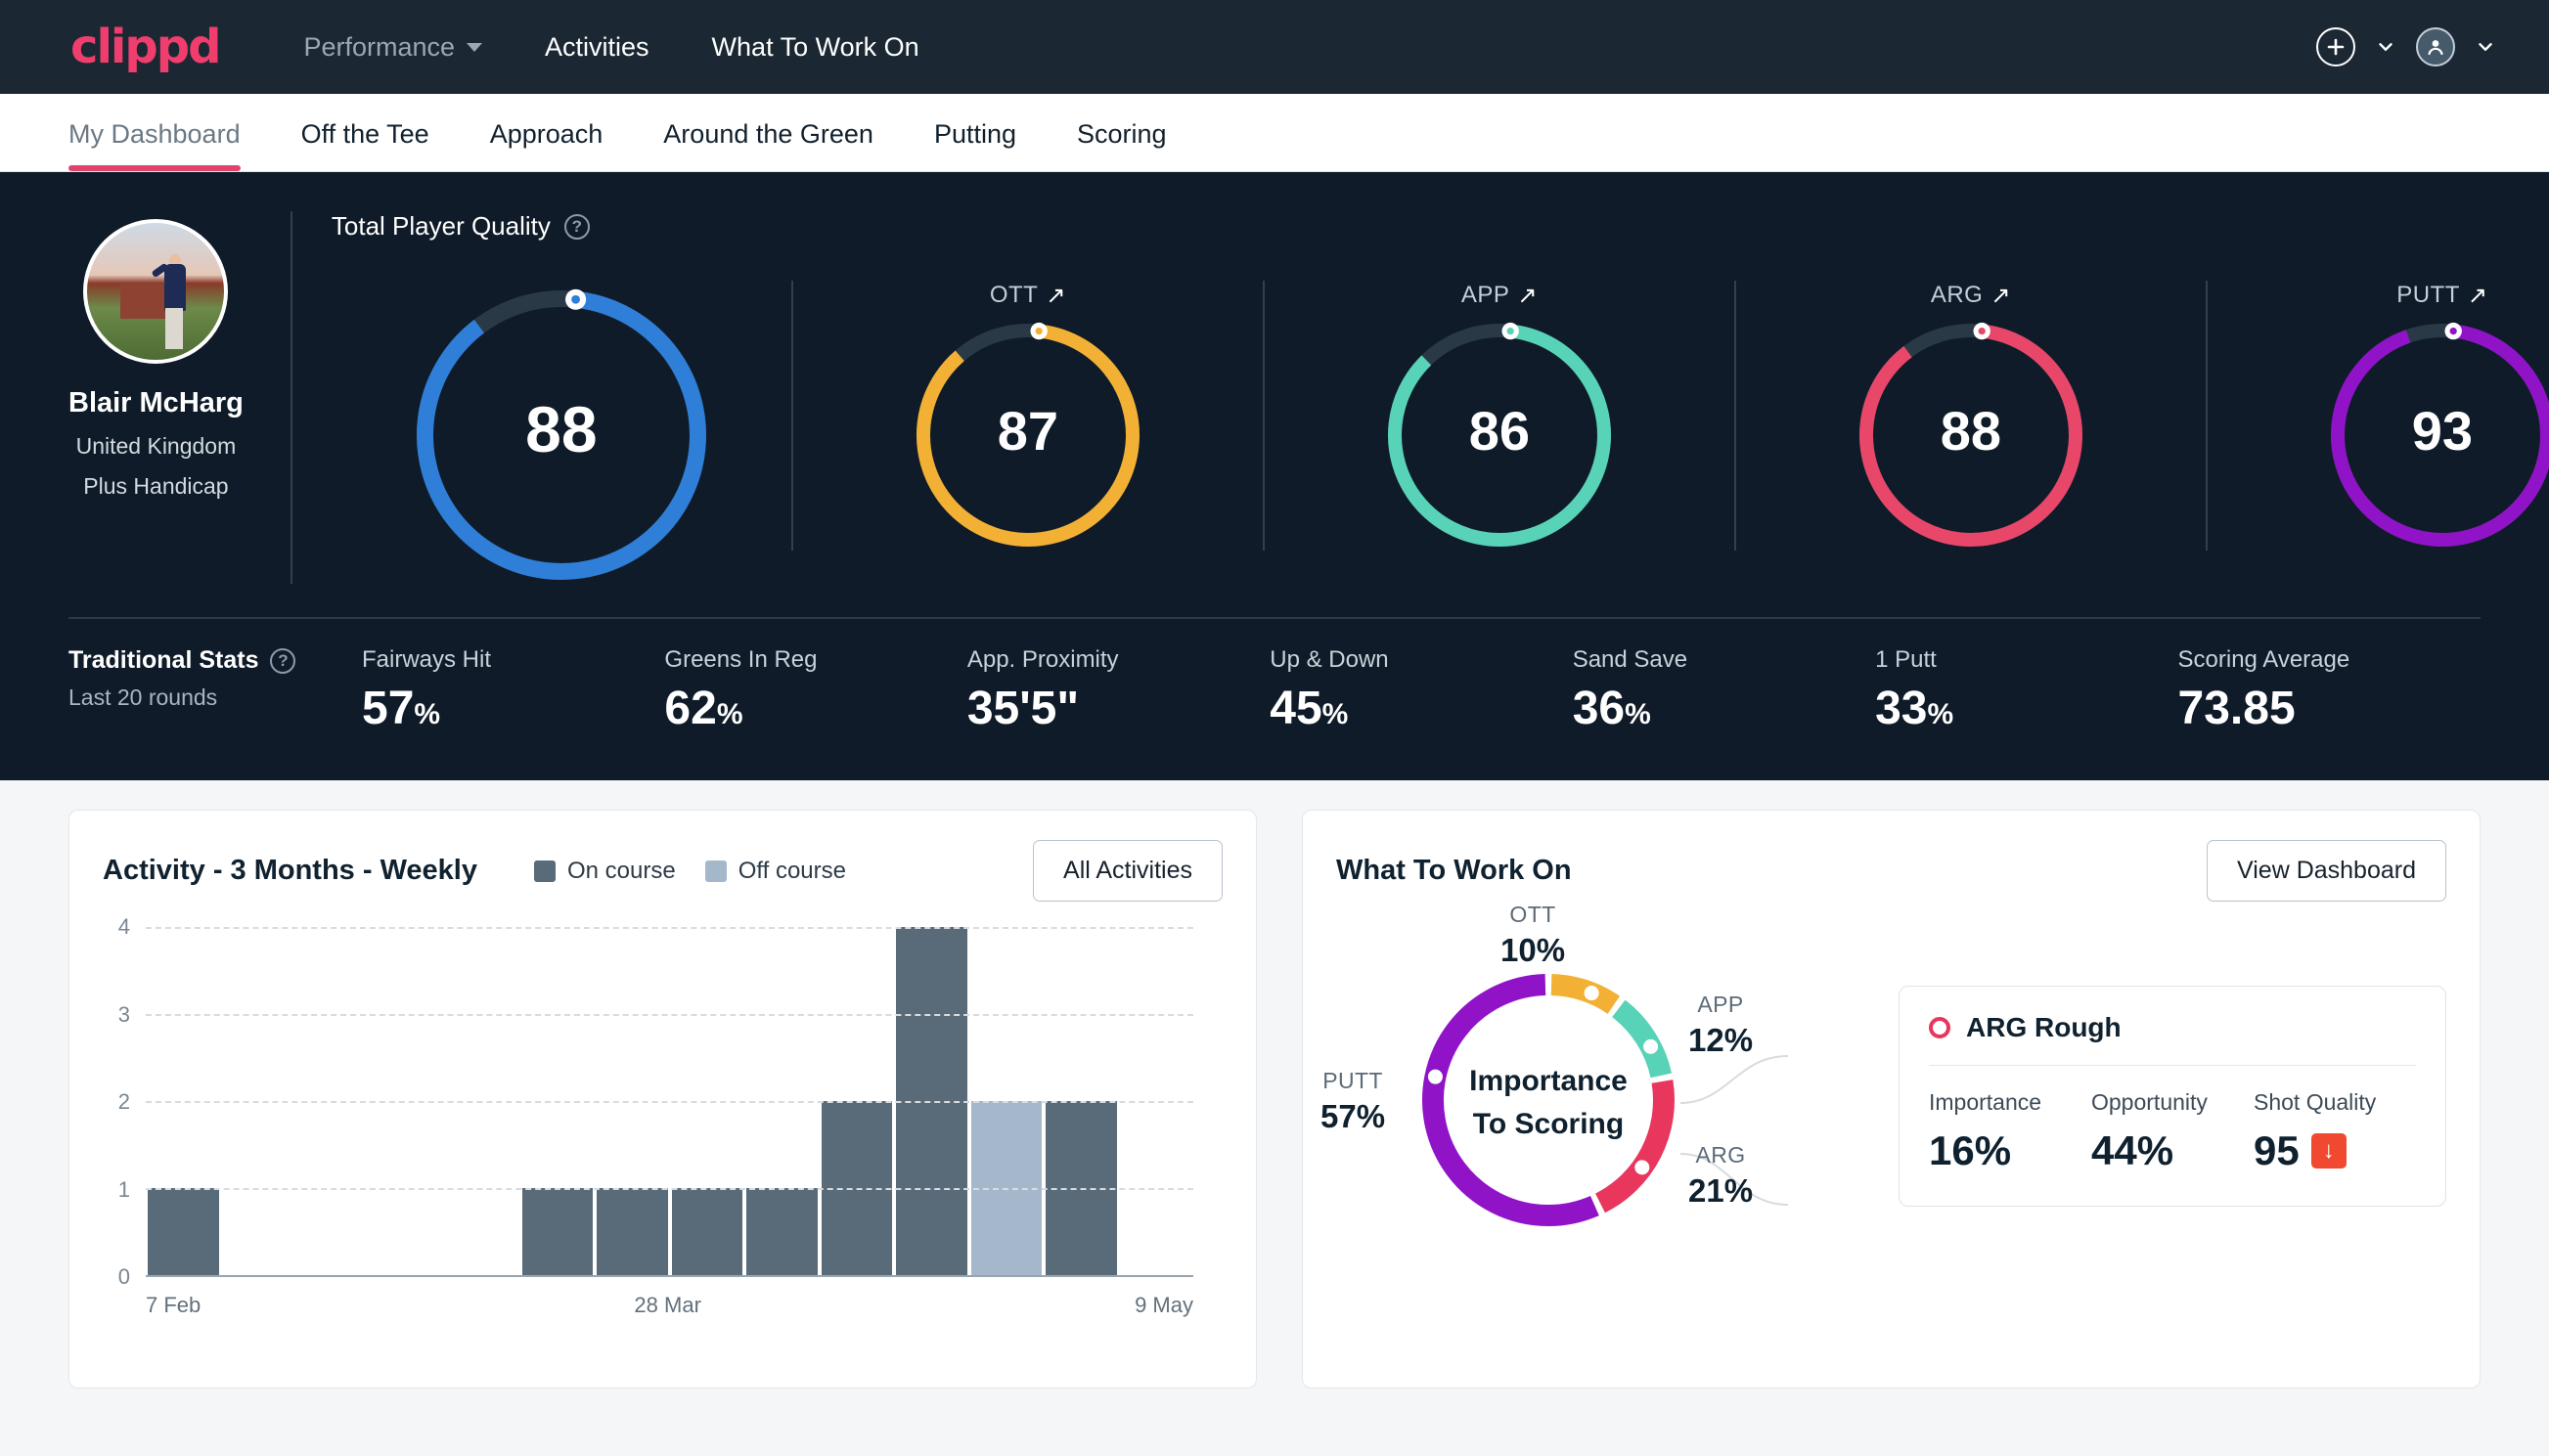 Image resolution: width=2549 pixels, height=1456 pixels. Describe the element at coordinates (2010, 1131) in the screenshot. I see `metric-importance: Importance 16%` at that location.